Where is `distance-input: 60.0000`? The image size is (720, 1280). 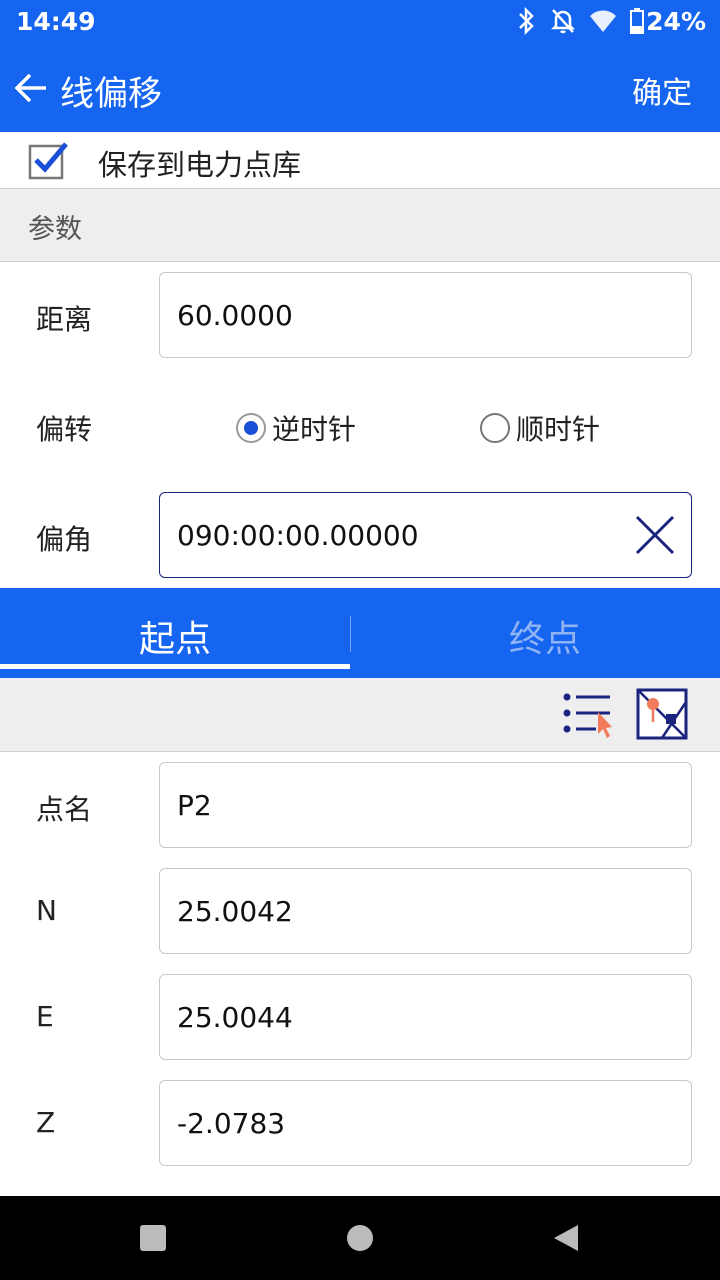
distance-input: 60.0000 is located at coordinates (425, 315).